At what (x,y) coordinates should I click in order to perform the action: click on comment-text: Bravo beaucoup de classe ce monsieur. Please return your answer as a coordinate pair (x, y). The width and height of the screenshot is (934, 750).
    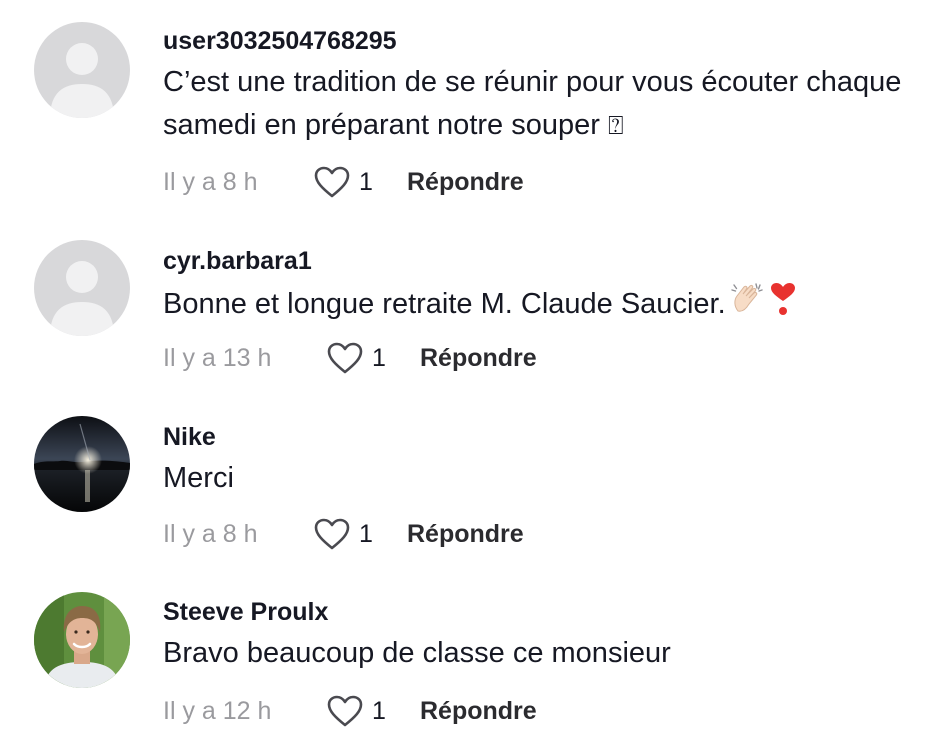
    Looking at the image, I should click on (538, 653).